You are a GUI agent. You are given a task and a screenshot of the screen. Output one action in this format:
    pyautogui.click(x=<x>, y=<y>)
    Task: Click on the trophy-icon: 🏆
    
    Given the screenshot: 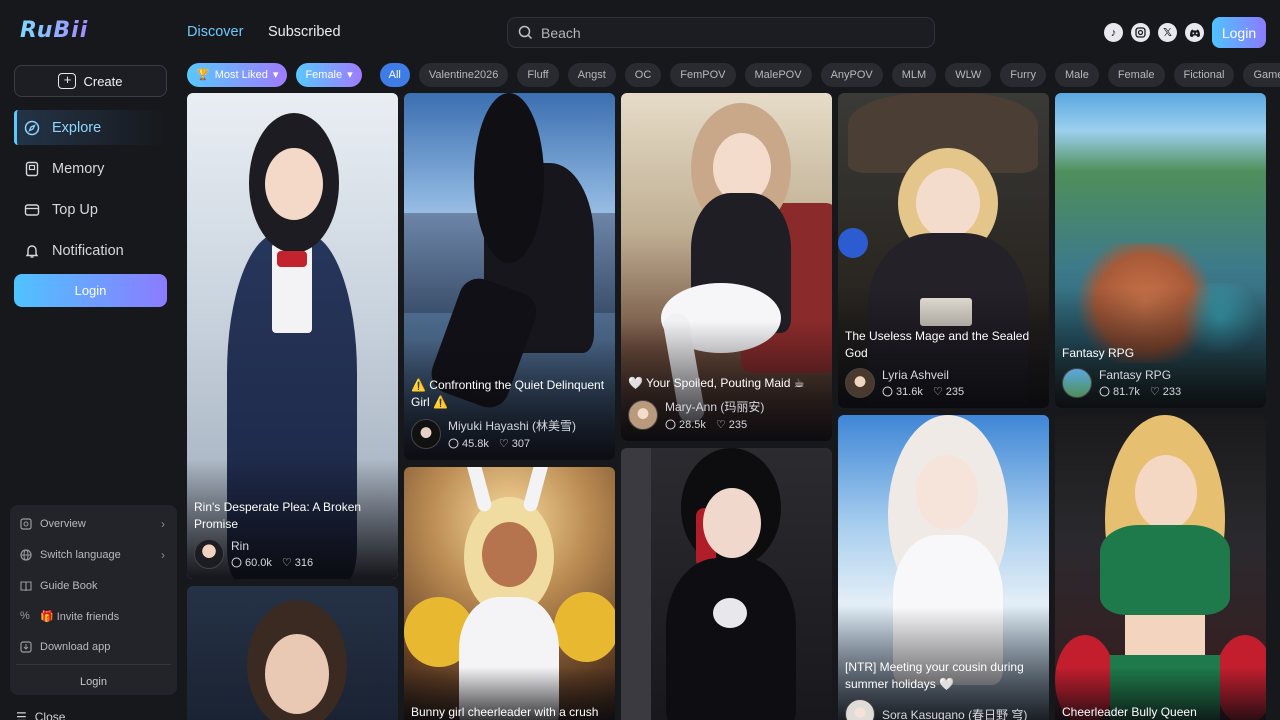 What is the action you would take?
    pyautogui.click(x=203, y=75)
    